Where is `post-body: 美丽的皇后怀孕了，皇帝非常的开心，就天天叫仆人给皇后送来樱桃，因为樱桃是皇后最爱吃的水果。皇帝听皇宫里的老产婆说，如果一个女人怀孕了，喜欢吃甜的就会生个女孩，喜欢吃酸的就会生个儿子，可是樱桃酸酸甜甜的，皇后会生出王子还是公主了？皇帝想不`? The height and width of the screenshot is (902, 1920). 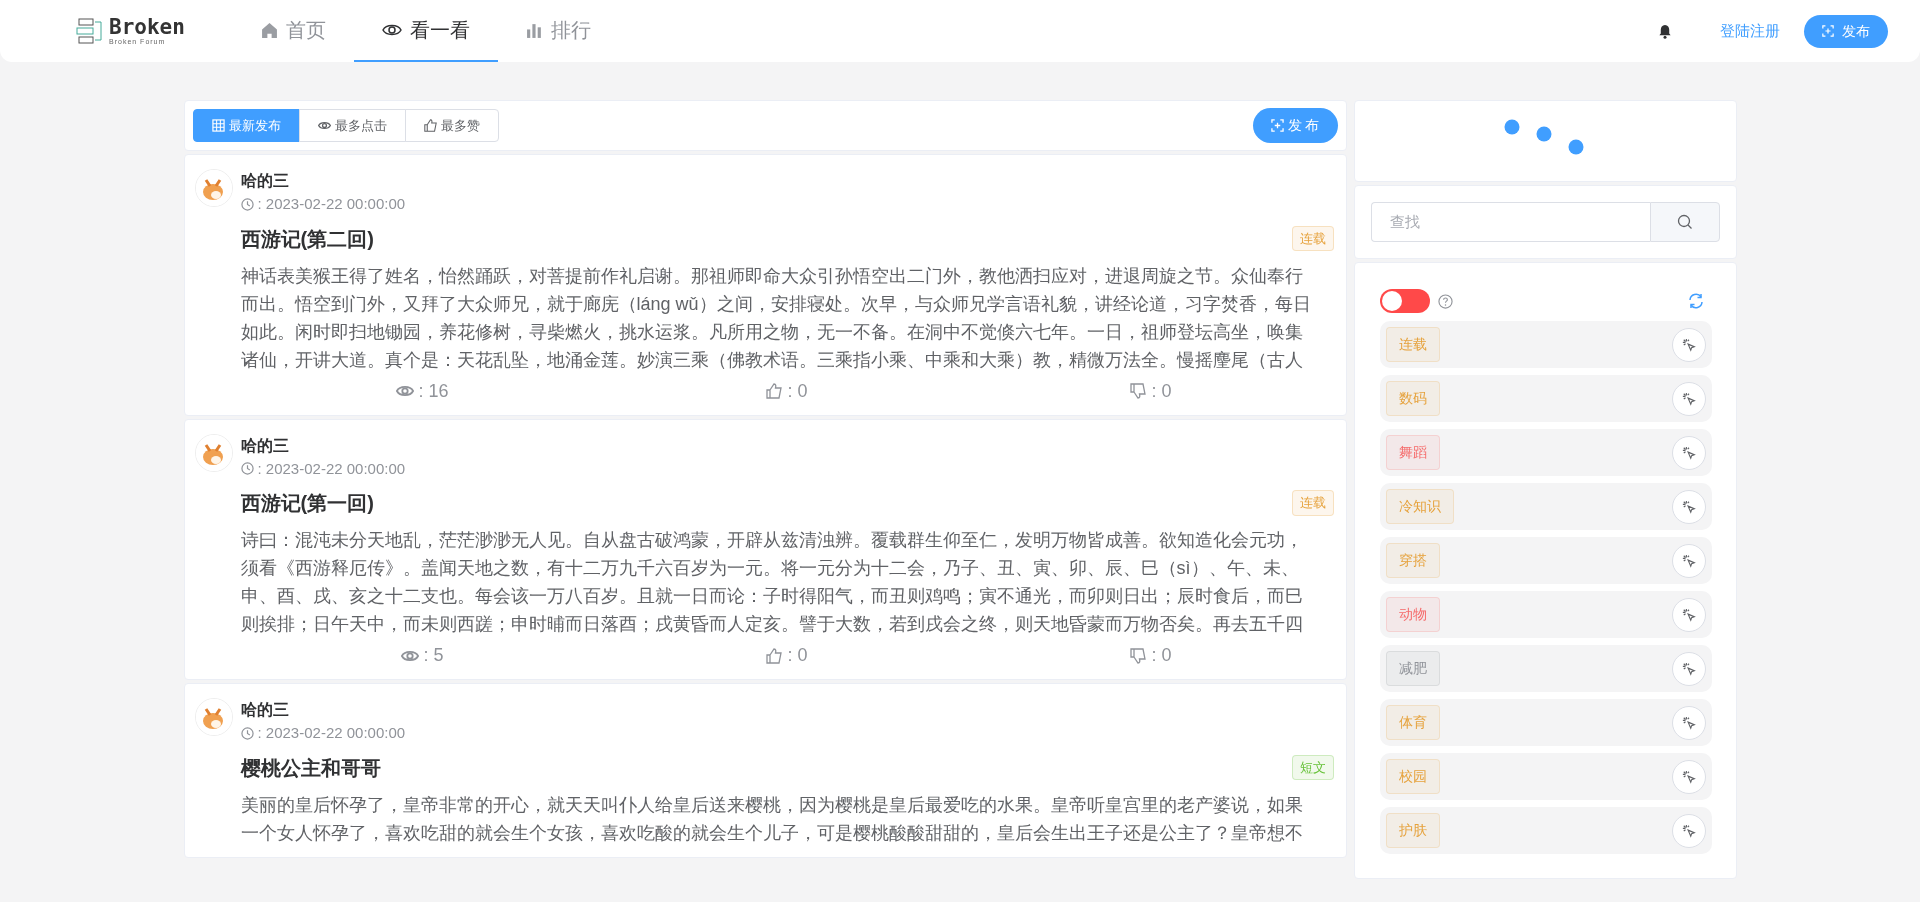
post-body: 美丽的皇后怀孕了，皇帝非常的开心，就天天叫仆人给皇后送来樱桃，因为樱桃是皇后最爱吃的水果。皇帝听皇宫里的老产婆说，如果一个女人怀孕了，喜欢吃甜的就会生个女孩，喜欢吃酸的就会生个儿子，可是樱桃酸酸甜甜的，皇后会生出王子还是公主了？皇帝想不 is located at coordinates (772, 819).